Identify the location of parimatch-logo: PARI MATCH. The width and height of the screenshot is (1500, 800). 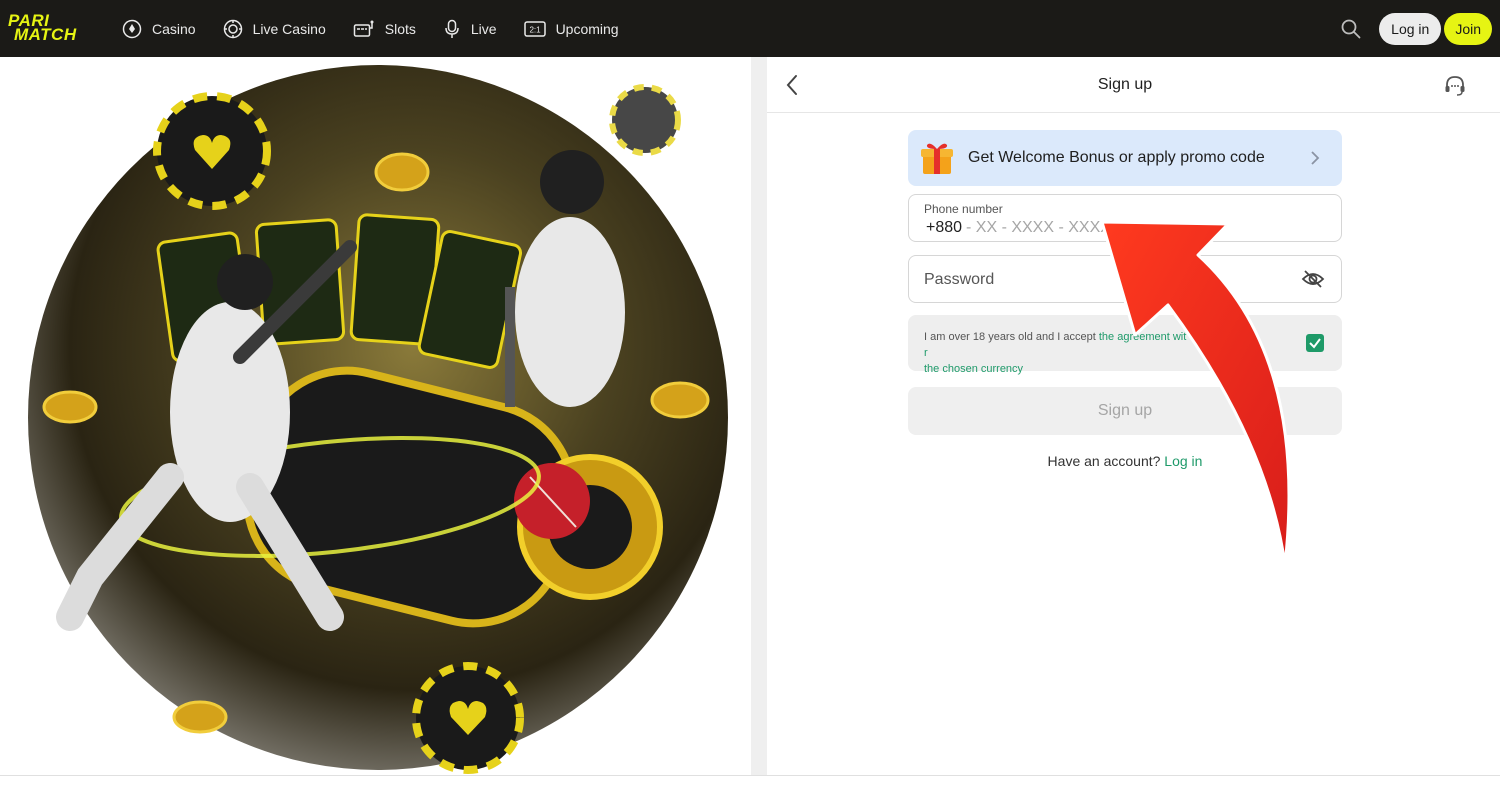
(53, 28).